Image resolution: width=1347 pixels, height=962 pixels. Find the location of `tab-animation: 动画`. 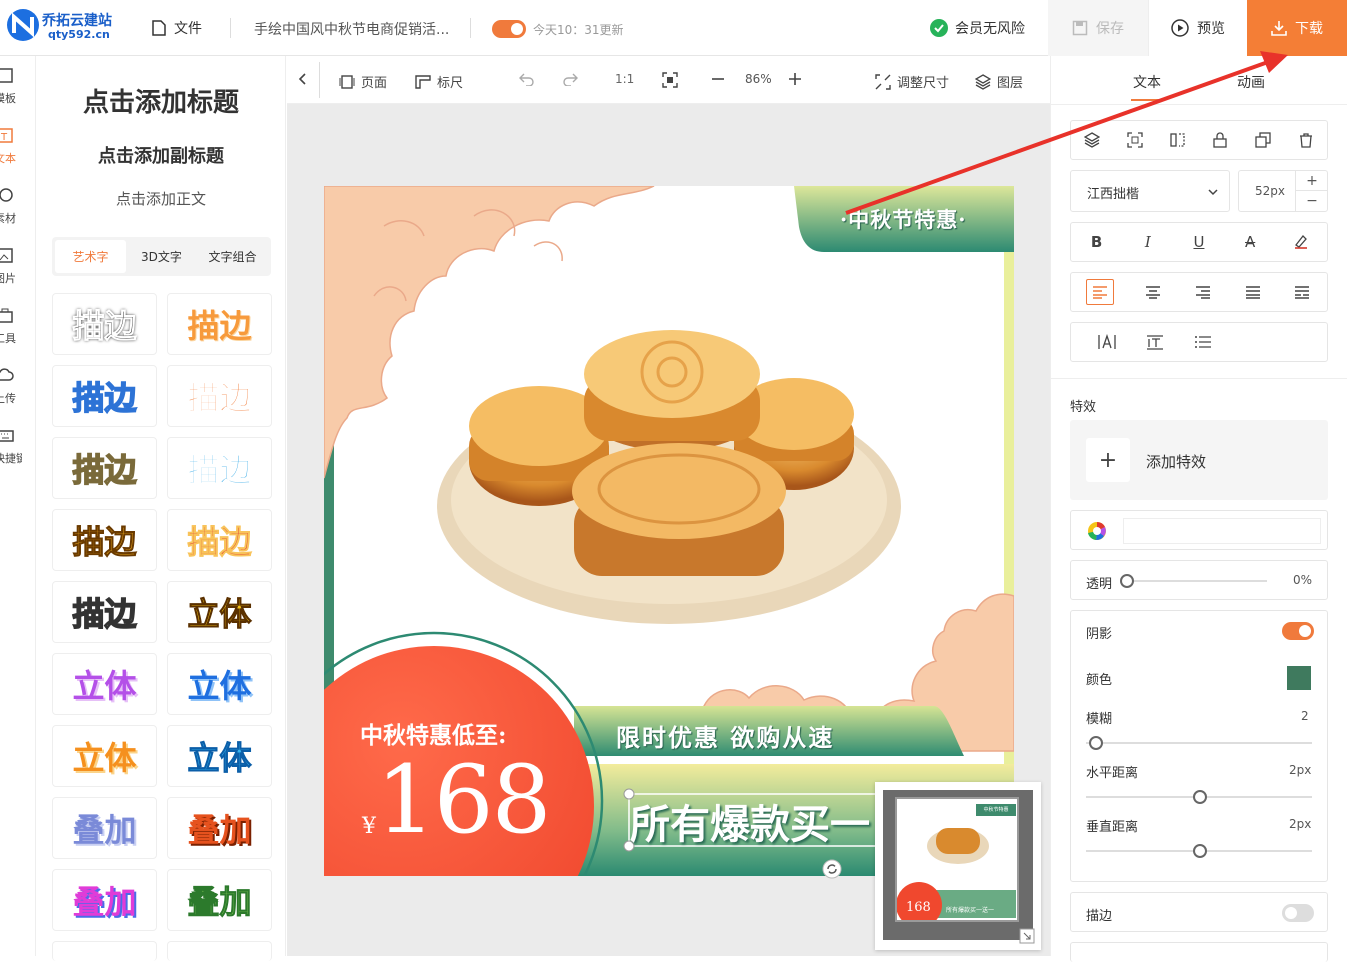

tab-animation: 动画 is located at coordinates (1251, 82).